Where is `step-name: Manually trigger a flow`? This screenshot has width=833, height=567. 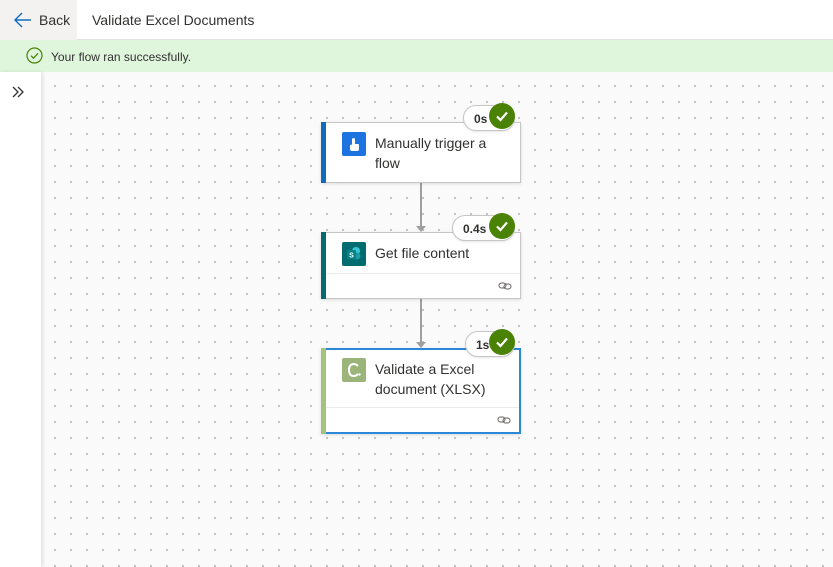 step-name: Manually trigger a flow is located at coordinates (431, 153).